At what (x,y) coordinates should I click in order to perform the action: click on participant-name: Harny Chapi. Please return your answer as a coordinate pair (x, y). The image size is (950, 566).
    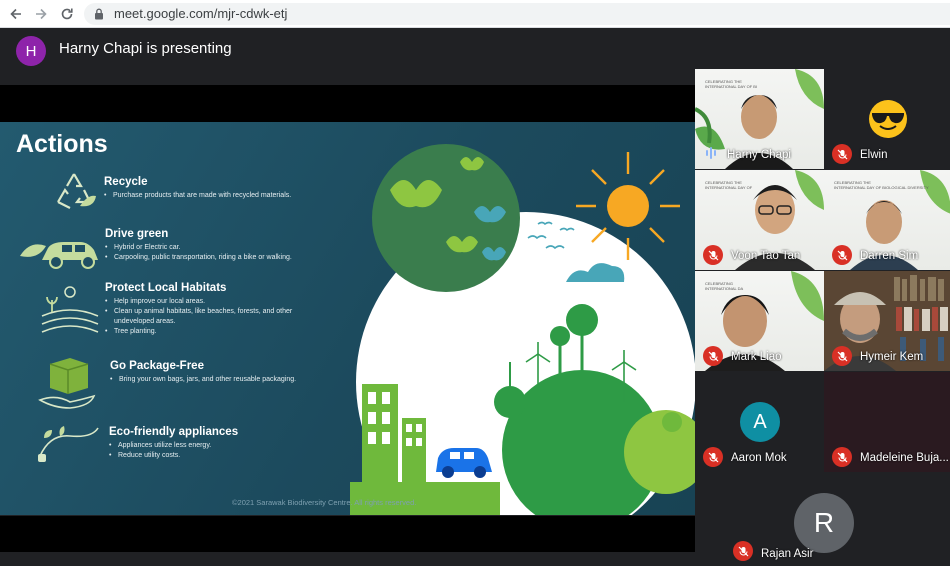
    Looking at the image, I should click on (759, 155).